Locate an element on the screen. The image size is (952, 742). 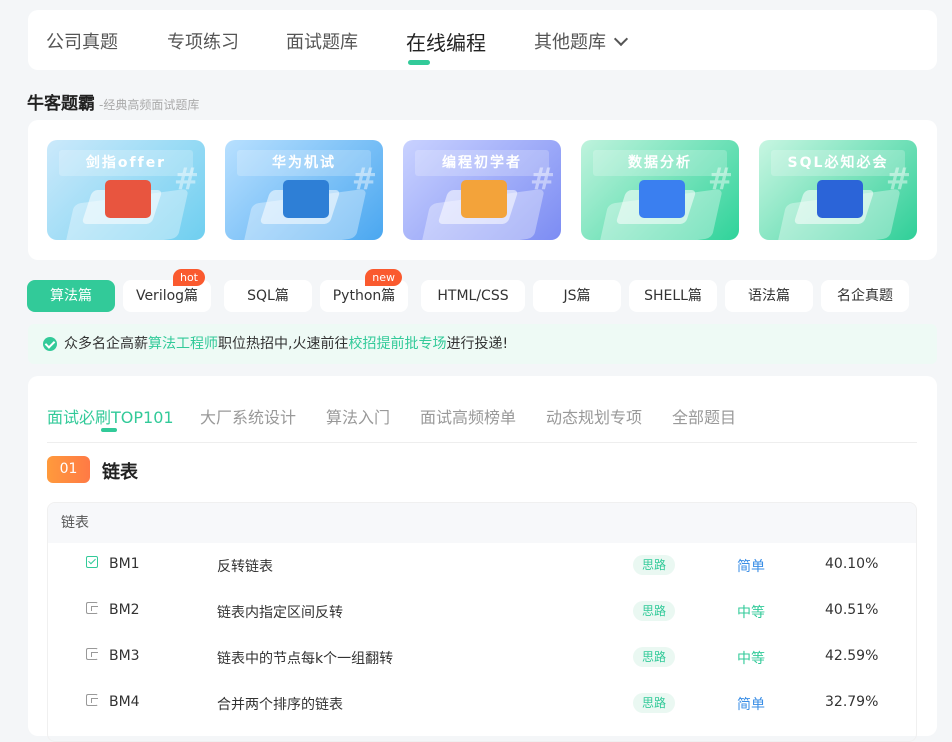
pill-1: Verilog篇 hot is located at coordinates (167, 290).